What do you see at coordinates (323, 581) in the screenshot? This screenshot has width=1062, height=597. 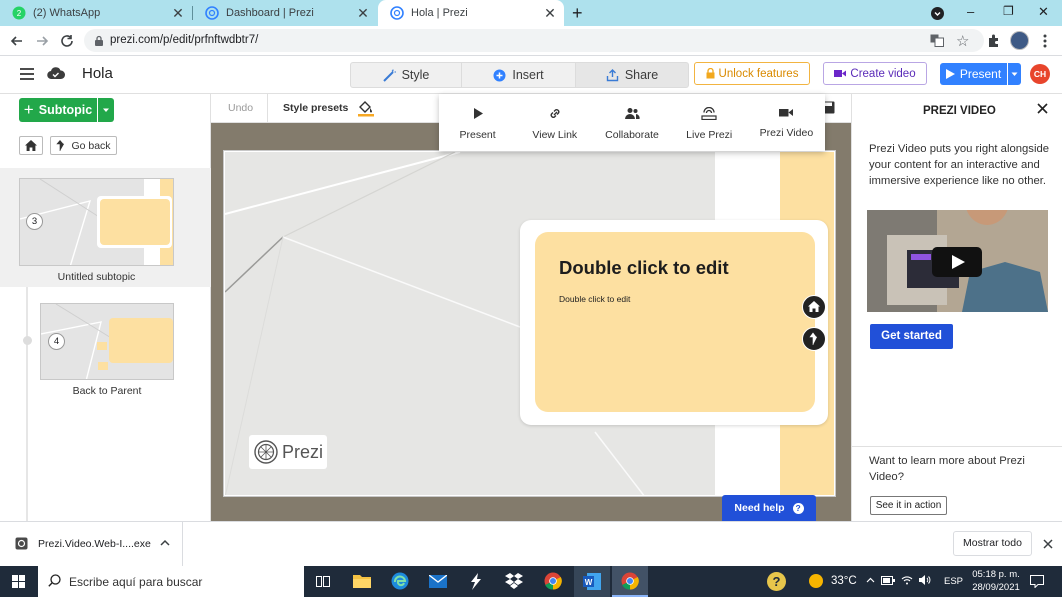 I see `task-view-icon` at bounding box center [323, 581].